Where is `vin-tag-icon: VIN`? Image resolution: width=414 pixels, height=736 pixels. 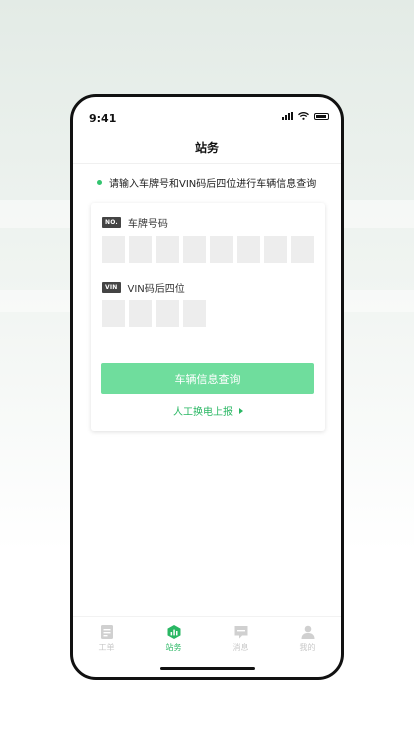 vin-tag-icon: VIN is located at coordinates (111, 287).